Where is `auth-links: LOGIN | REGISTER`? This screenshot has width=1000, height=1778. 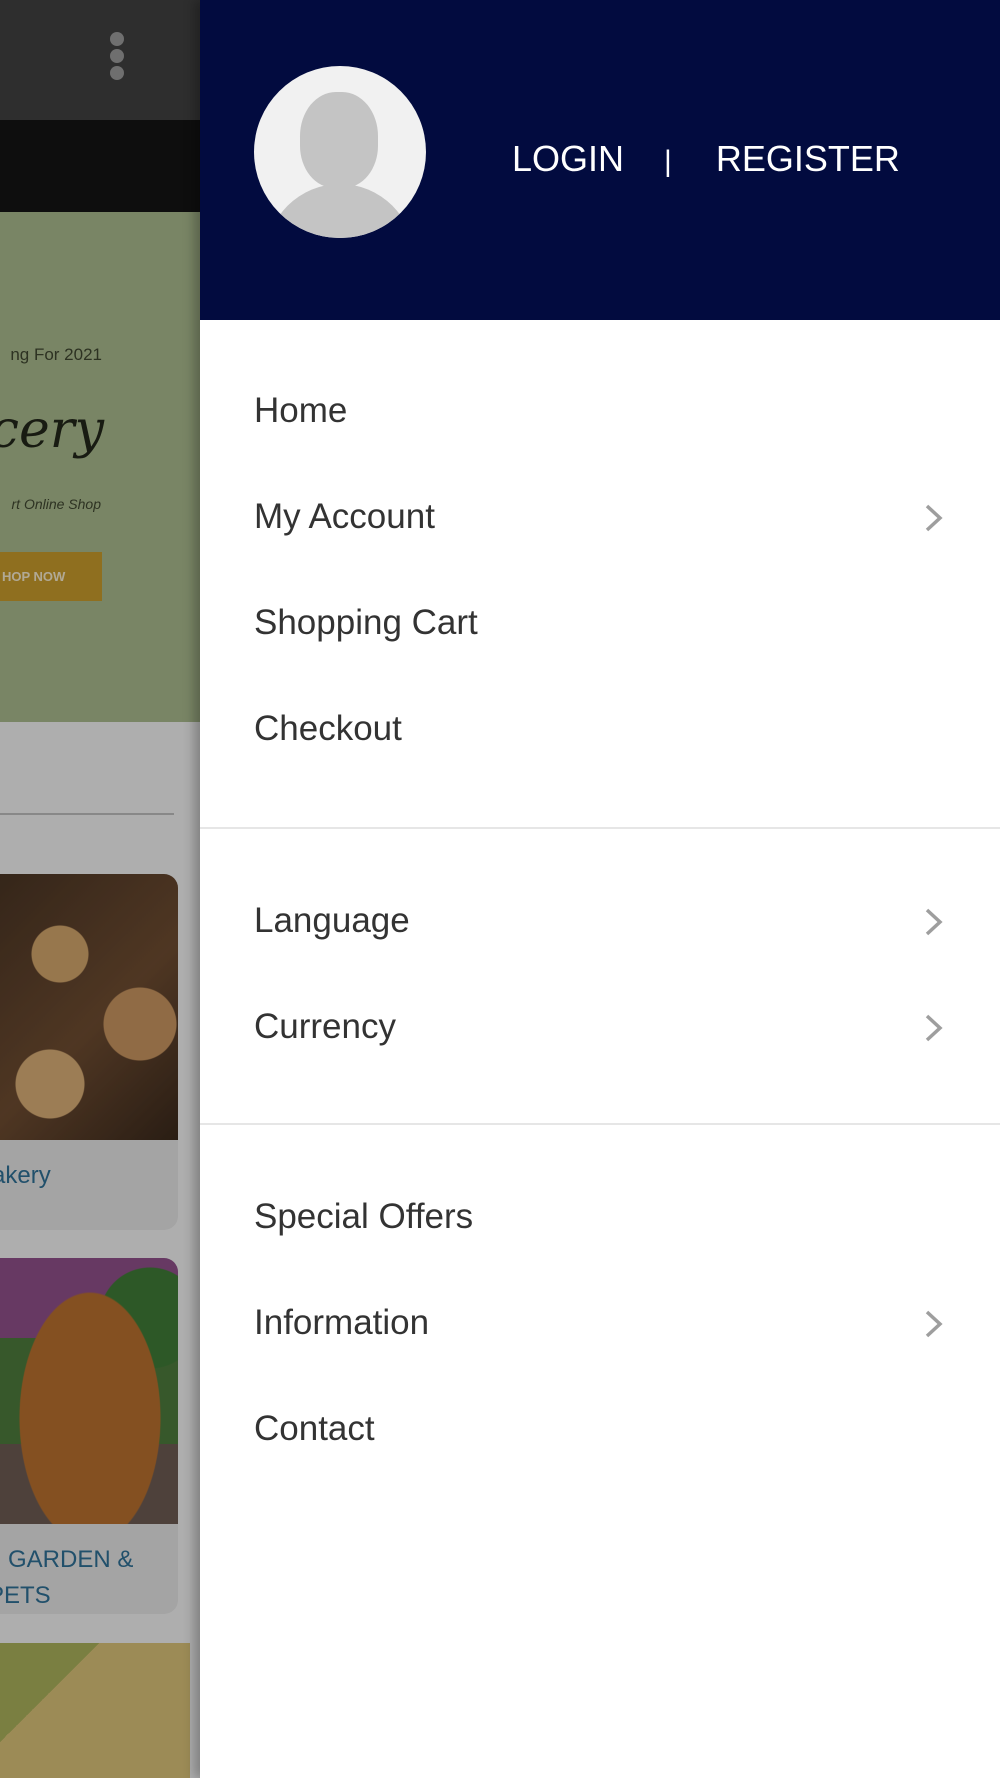 auth-links: LOGIN | REGISTER is located at coordinates (706, 159).